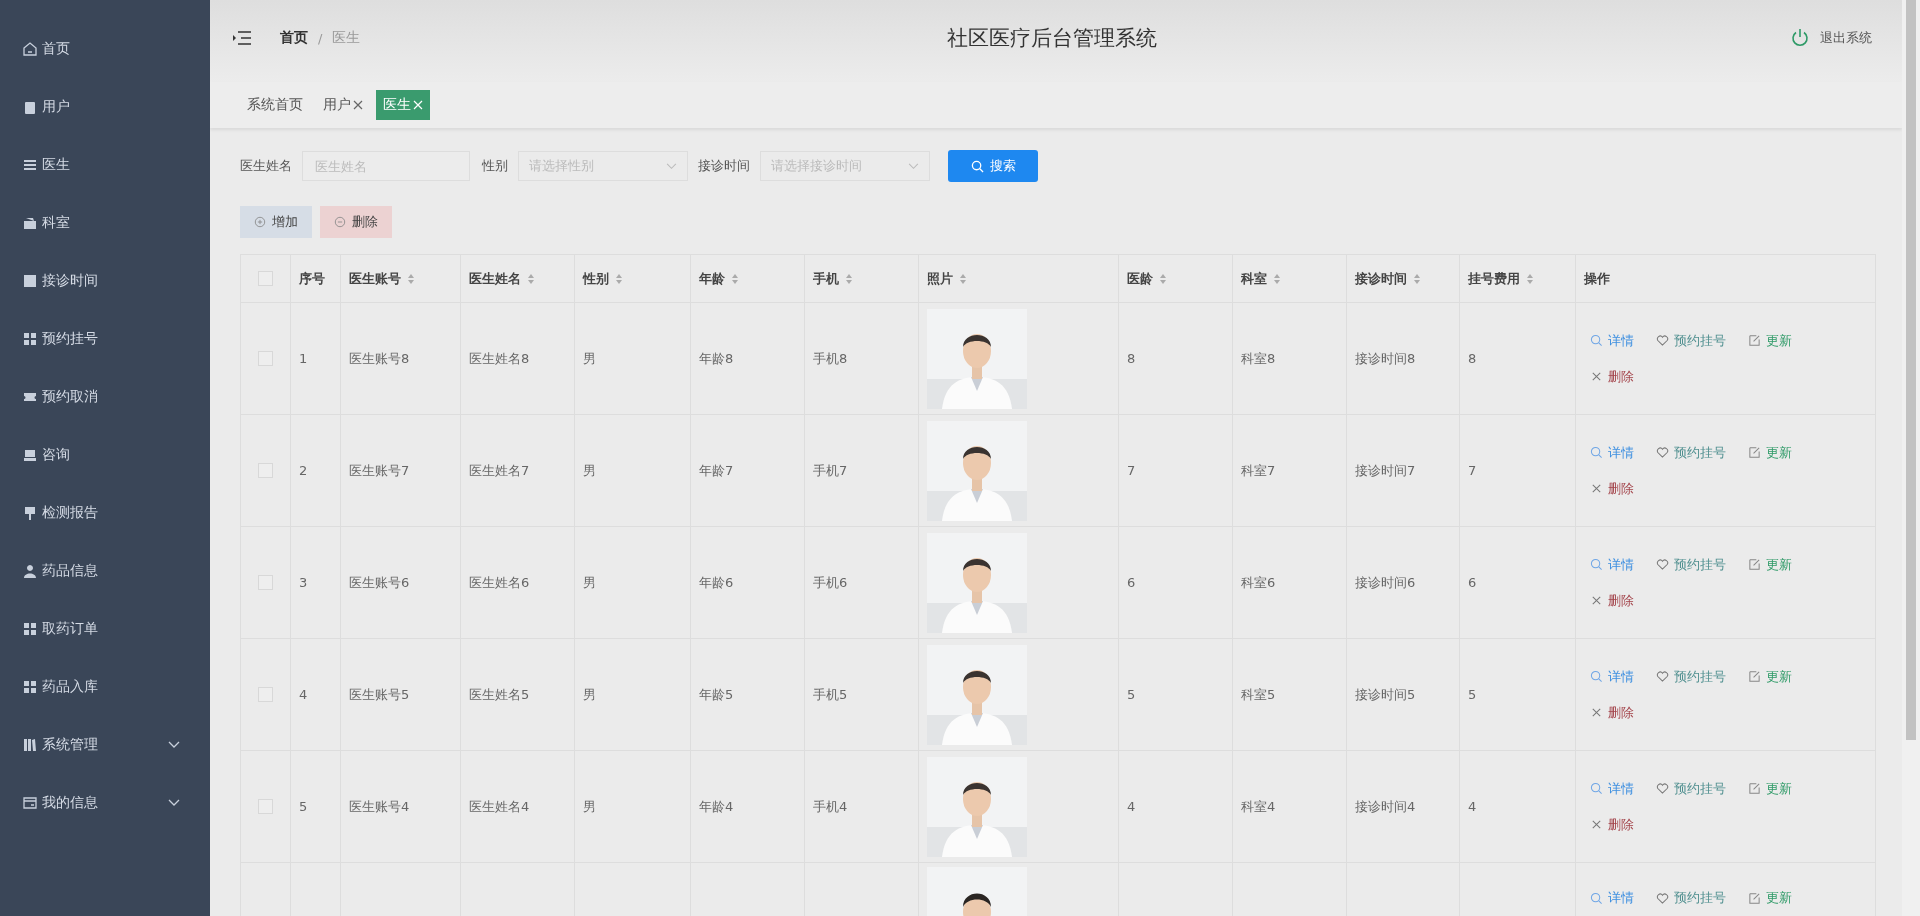  What do you see at coordinates (495, 166) in the screenshot?
I see `filter-label: 性别` at bounding box center [495, 166].